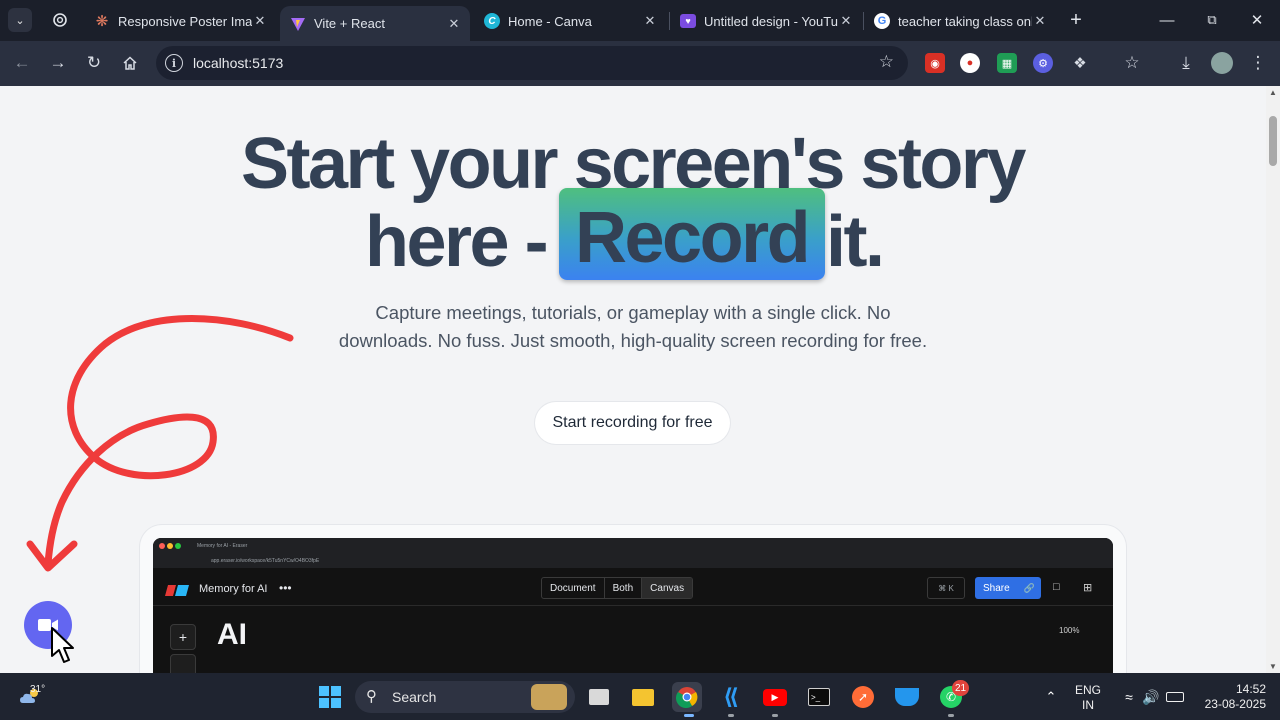 The image size is (1280, 720). I want to click on wifi-icon: ≈, so click(1129, 697).